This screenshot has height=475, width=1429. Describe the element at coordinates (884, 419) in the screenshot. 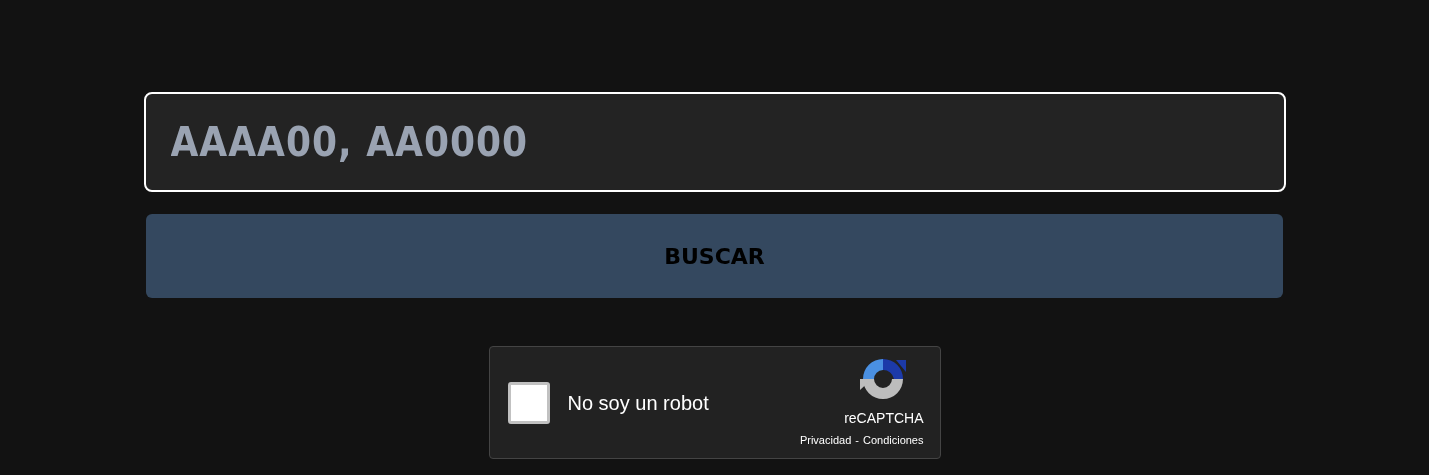

I see `recaptcha-brand: reCAPTCHA` at that location.